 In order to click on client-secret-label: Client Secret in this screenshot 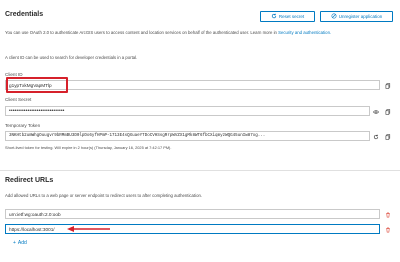, I will do `click(18, 99)`.